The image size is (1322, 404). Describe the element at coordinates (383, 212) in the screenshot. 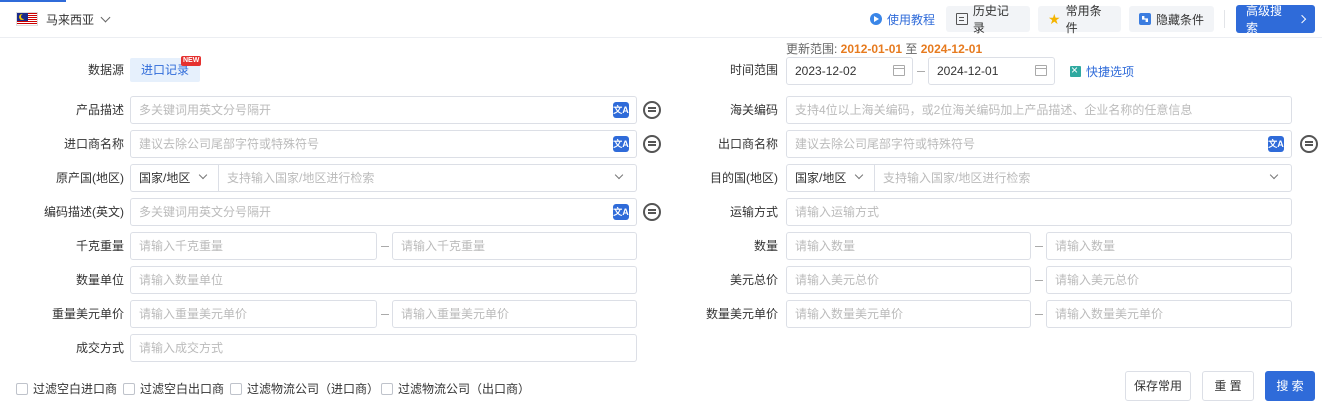

I see `code-desc-input: 多关键词用英文分号隔开` at that location.